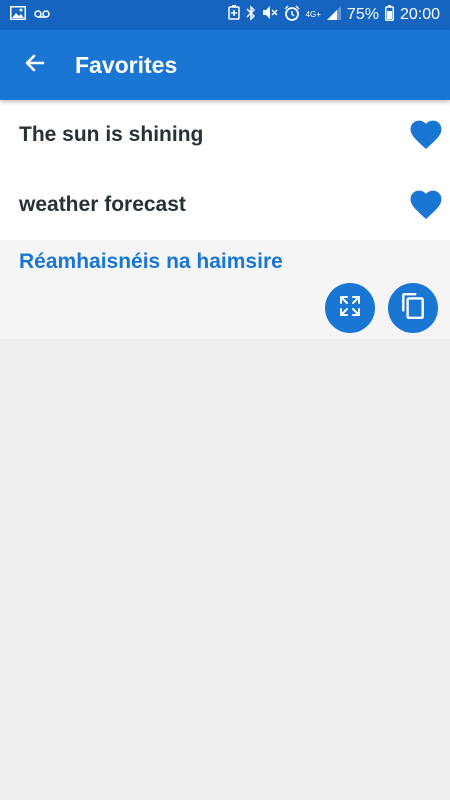 This screenshot has width=450, height=800. What do you see at coordinates (225, 65) in the screenshot?
I see `app-bar: Favorites` at bounding box center [225, 65].